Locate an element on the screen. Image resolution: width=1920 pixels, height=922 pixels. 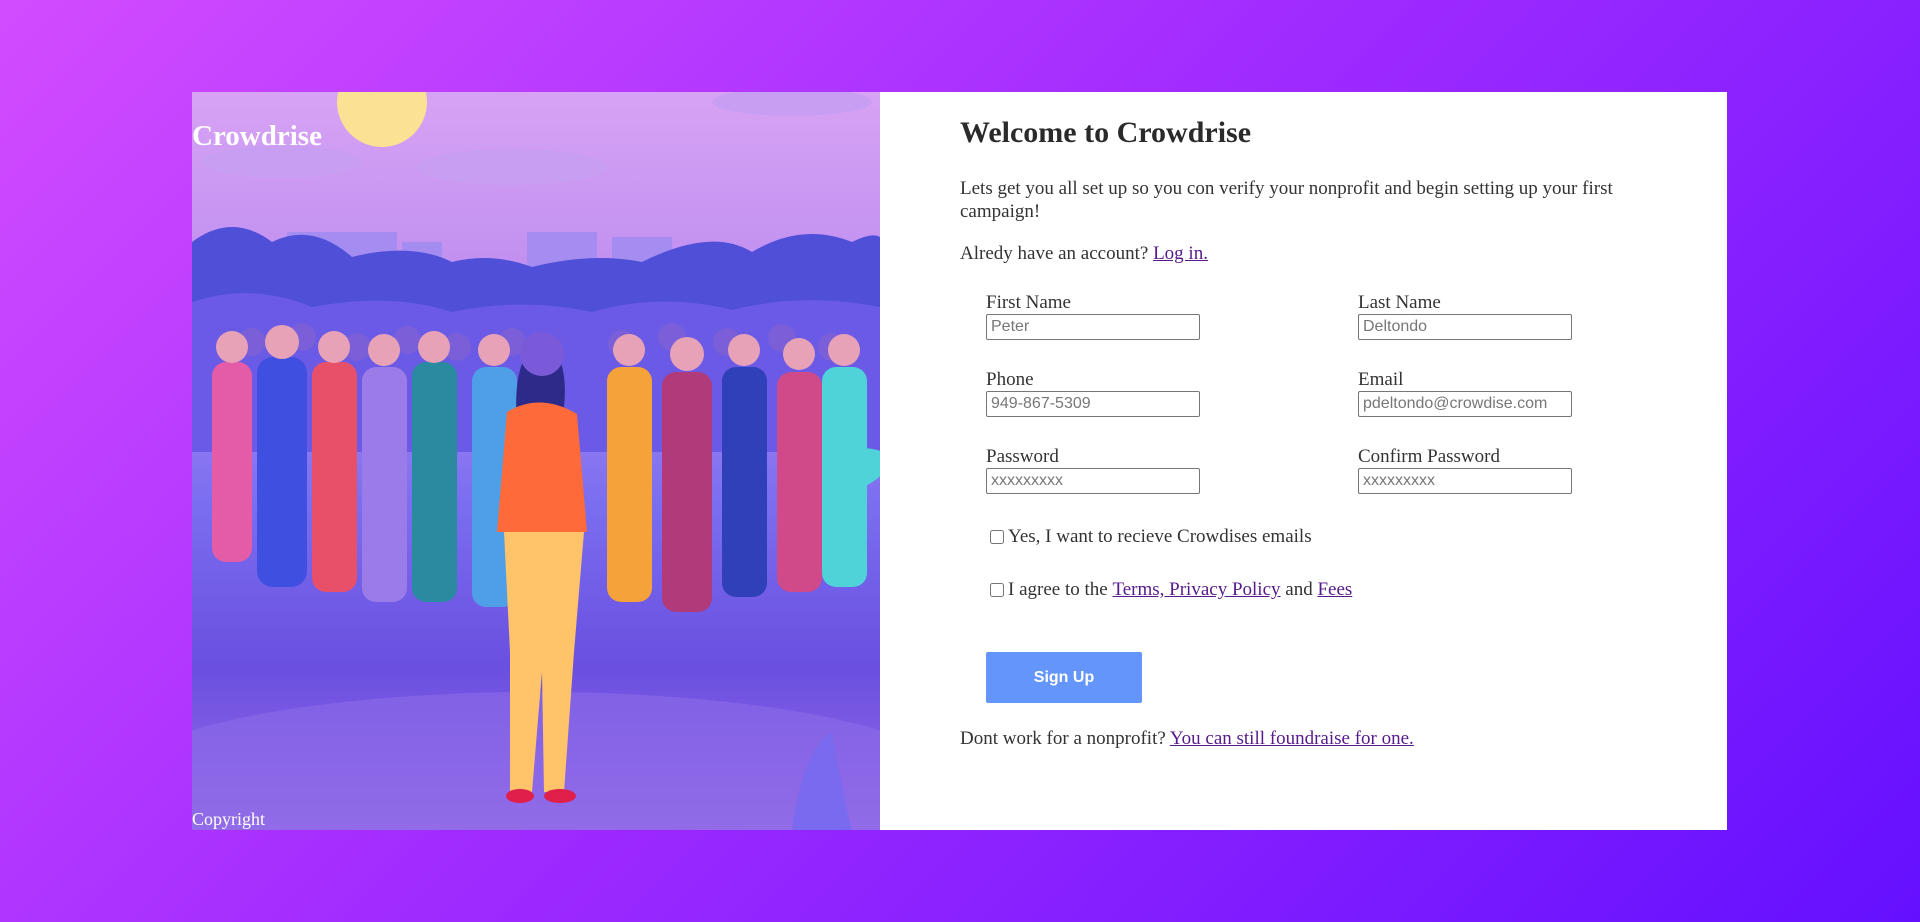
phone-label: Phone is located at coordinates (1010, 379).